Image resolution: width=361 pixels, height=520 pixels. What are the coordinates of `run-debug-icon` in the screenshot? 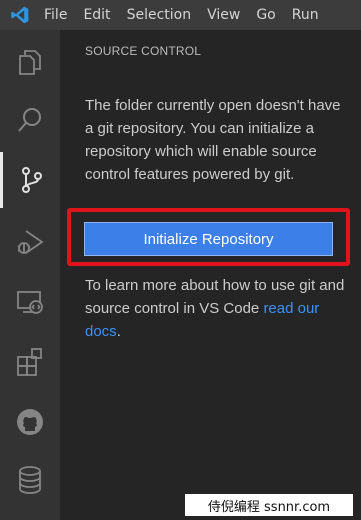 It's located at (30, 242).